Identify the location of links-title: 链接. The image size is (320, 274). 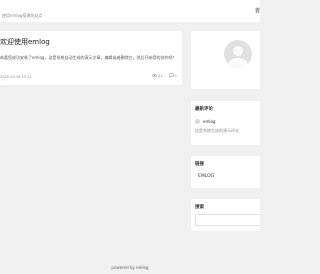
(199, 164).